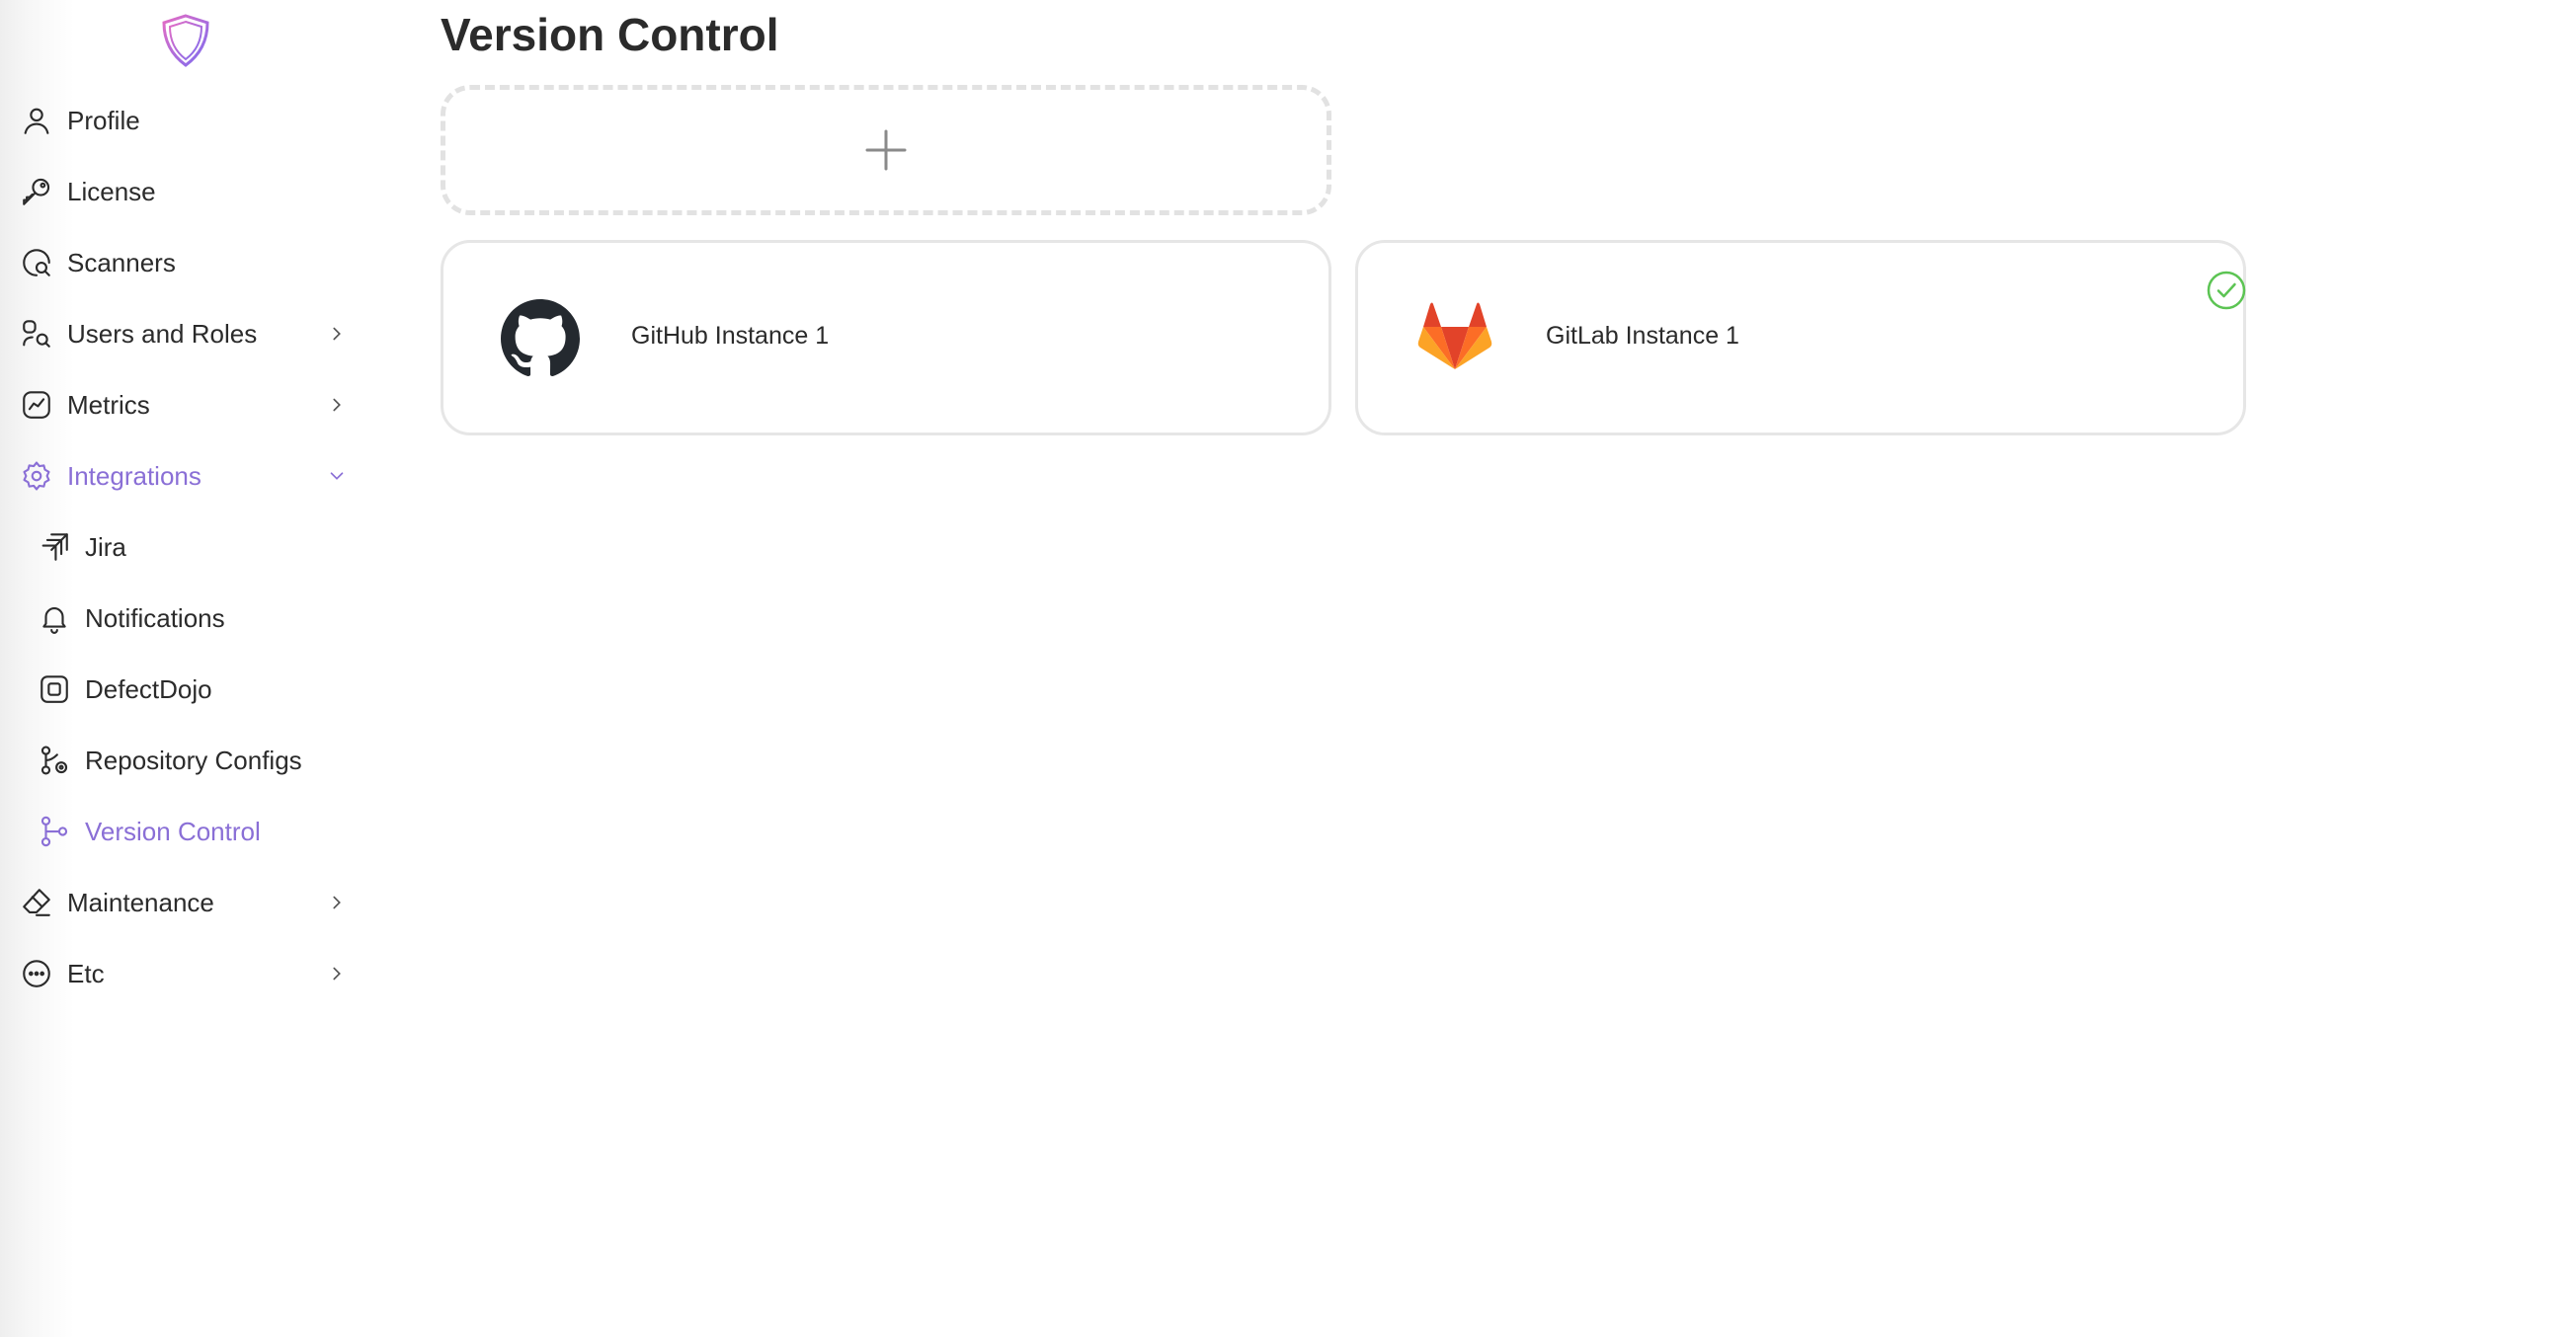 The width and height of the screenshot is (2576, 1337). Describe the element at coordinates (182, 120) in the screenshot. I see `sidebar-item-profile: Profile` at that location.